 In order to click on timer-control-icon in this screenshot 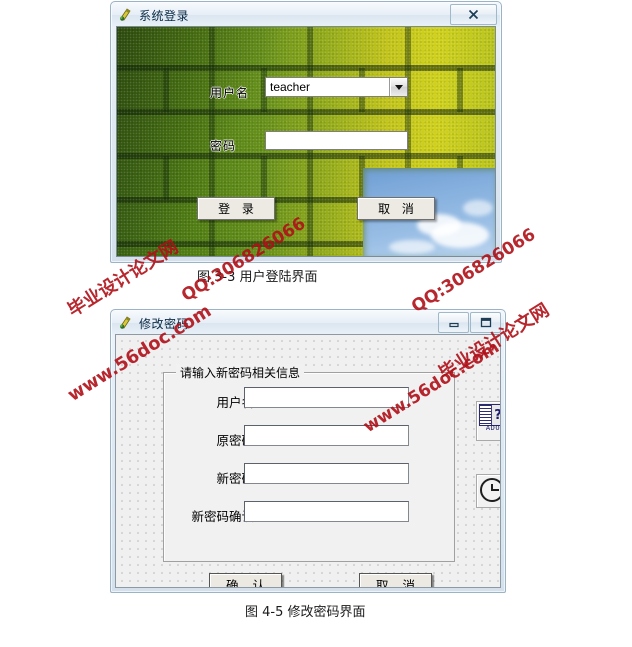, I will do `click(490, 490)`.